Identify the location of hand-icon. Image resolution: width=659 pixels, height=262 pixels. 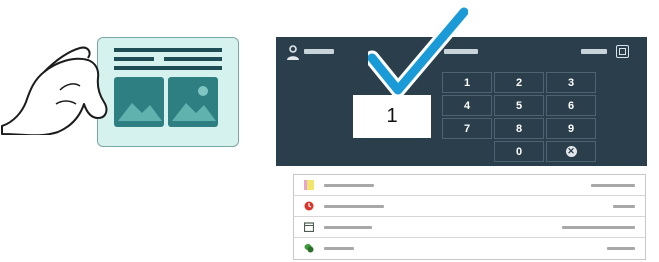
(54, 90).